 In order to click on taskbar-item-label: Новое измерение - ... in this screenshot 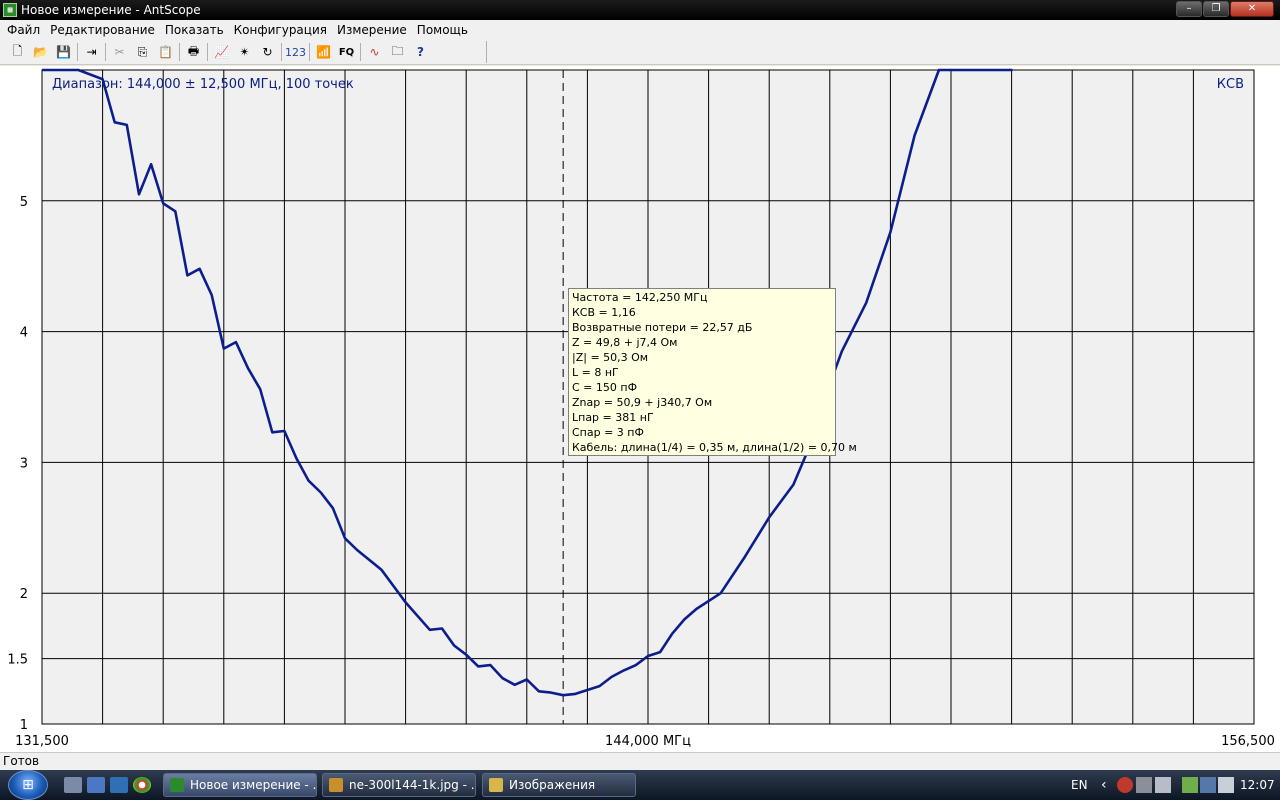, I will do `click(253, 785)`.